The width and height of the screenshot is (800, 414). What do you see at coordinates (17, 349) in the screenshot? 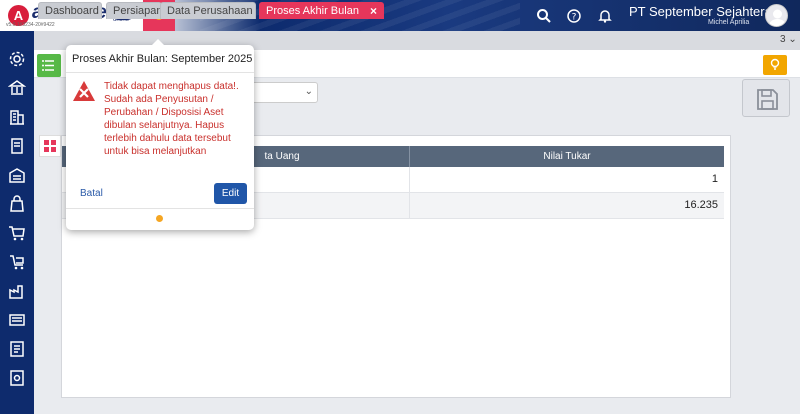
I see `report-icon` at bounding box center [17, 349].